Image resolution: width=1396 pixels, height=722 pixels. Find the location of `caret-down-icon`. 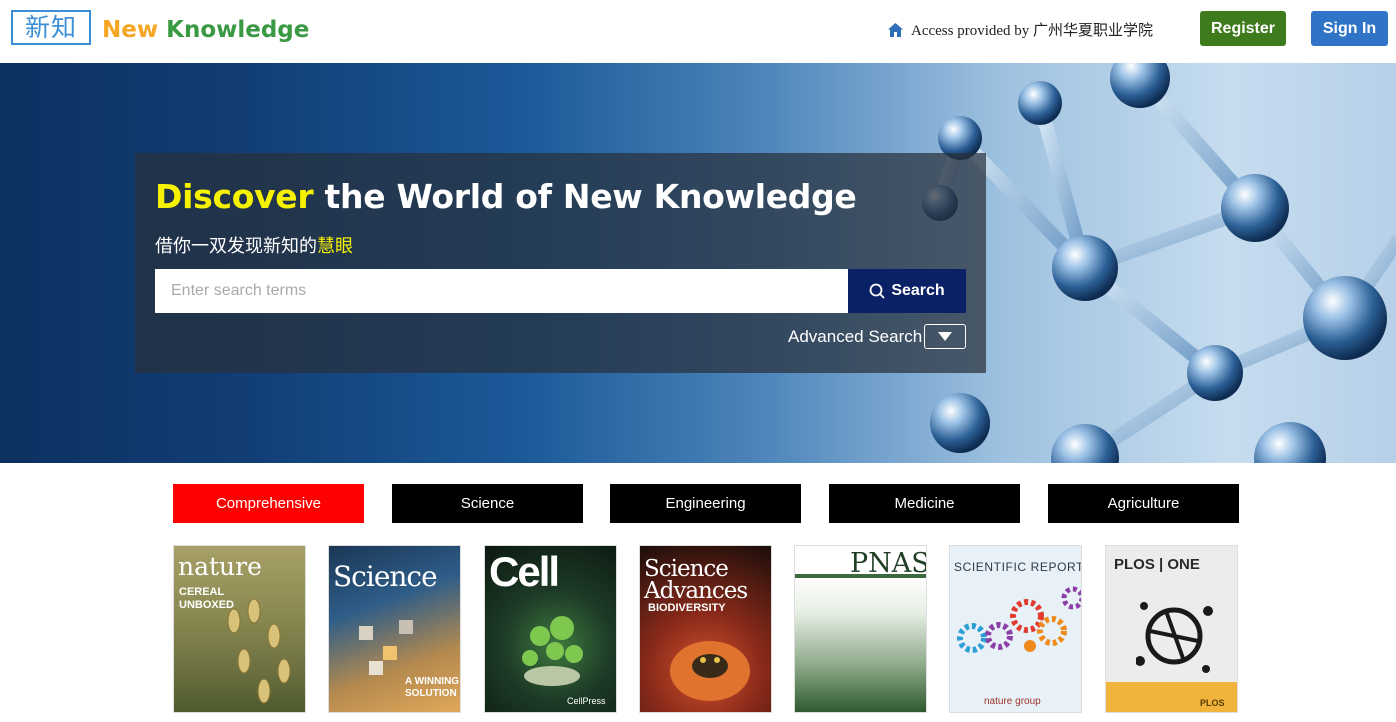

caret-down-icon is located at coordinates (945, 336).